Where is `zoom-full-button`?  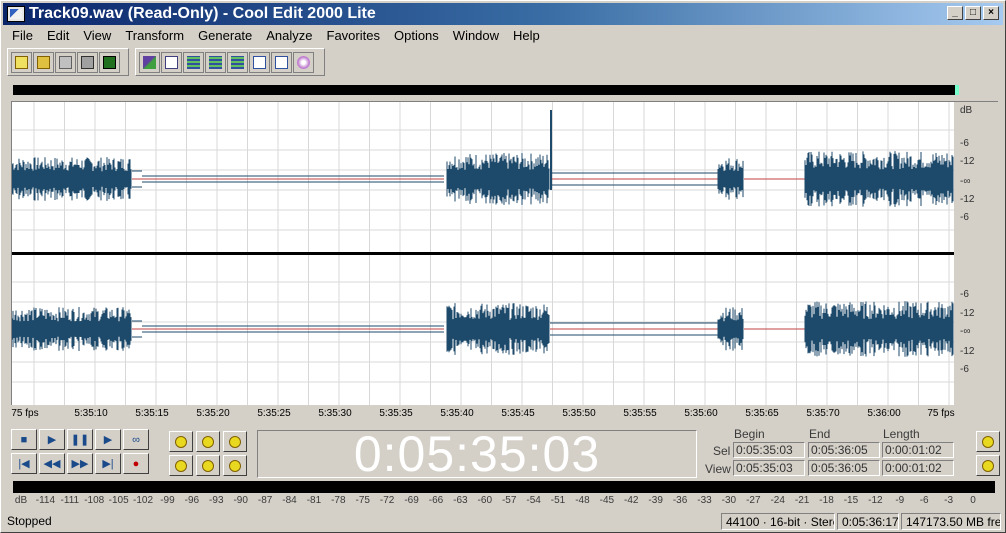
zoom-full-button is located at coordinates (235, 441).